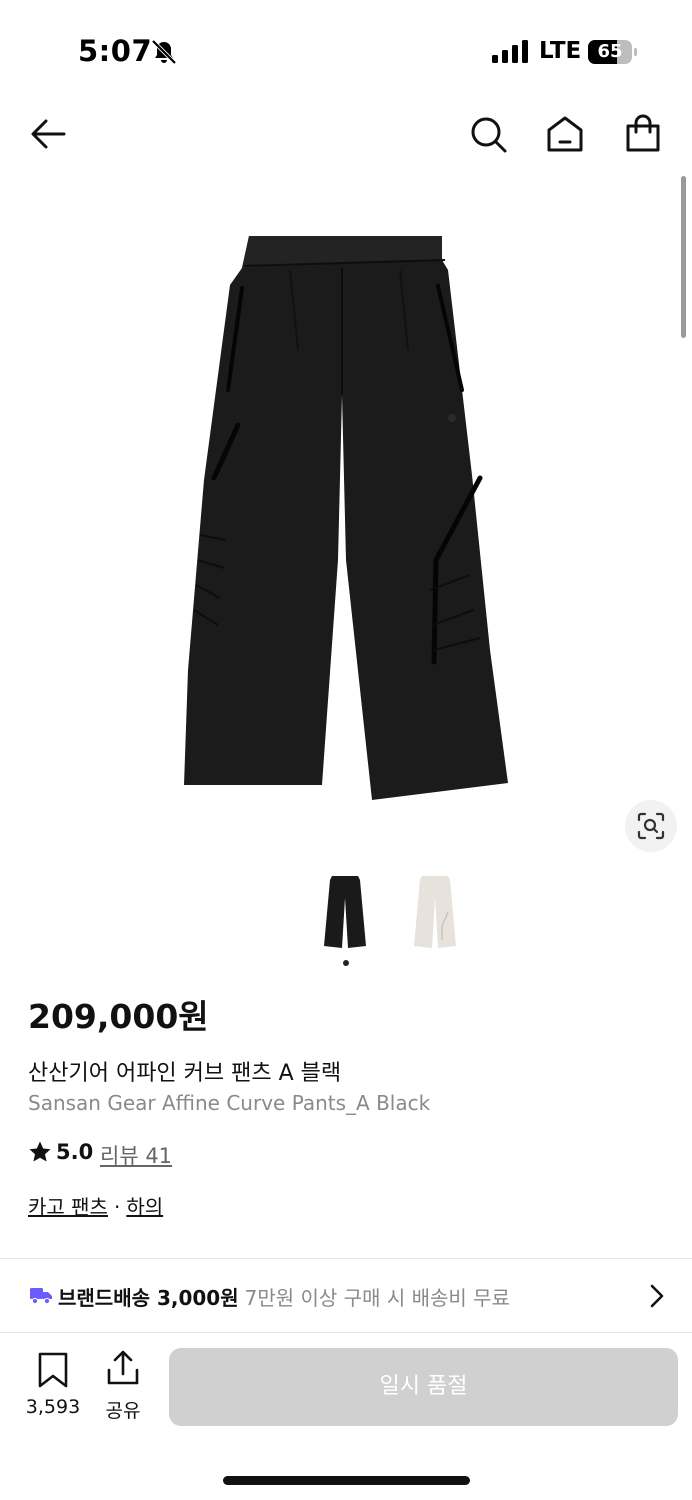 This screenshot has height=1500, width=692. What do you see at coordinates (345, 912) in the screenshot?
I see `thumbnail-black` at bounding box center [345, 912].